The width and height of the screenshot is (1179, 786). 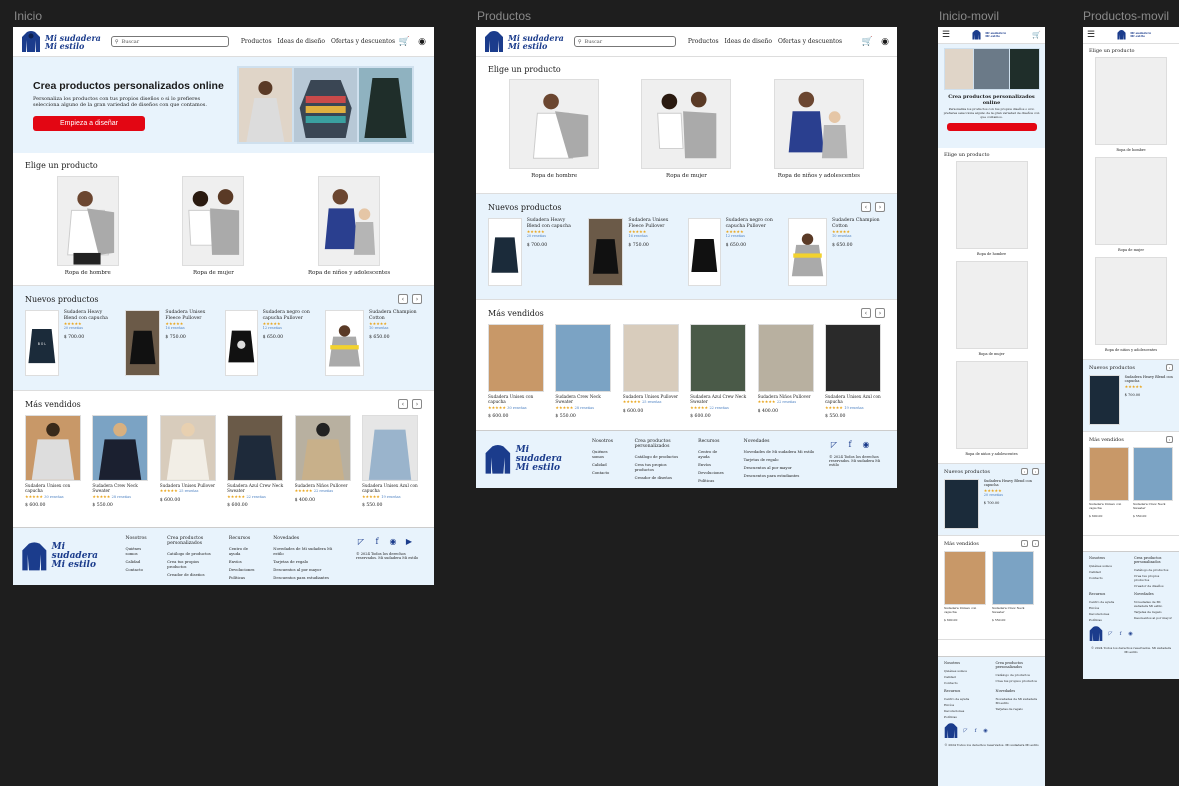 I want to click on menu-icon: ☰, so click(x=1091, y=35).